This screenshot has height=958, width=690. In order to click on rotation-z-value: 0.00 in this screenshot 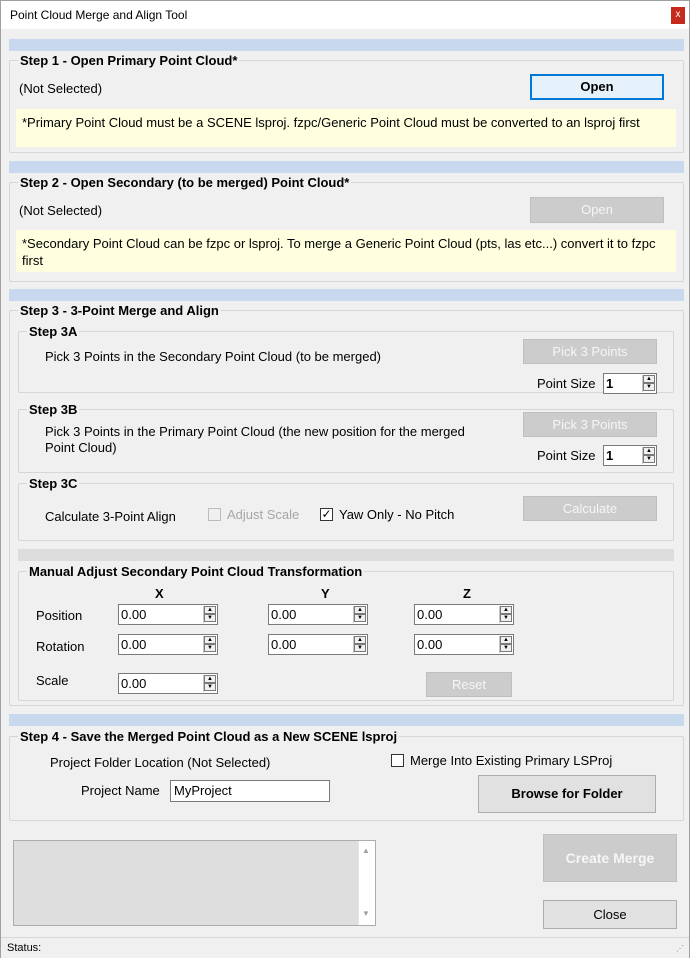, I will do `click(430, 644)`.